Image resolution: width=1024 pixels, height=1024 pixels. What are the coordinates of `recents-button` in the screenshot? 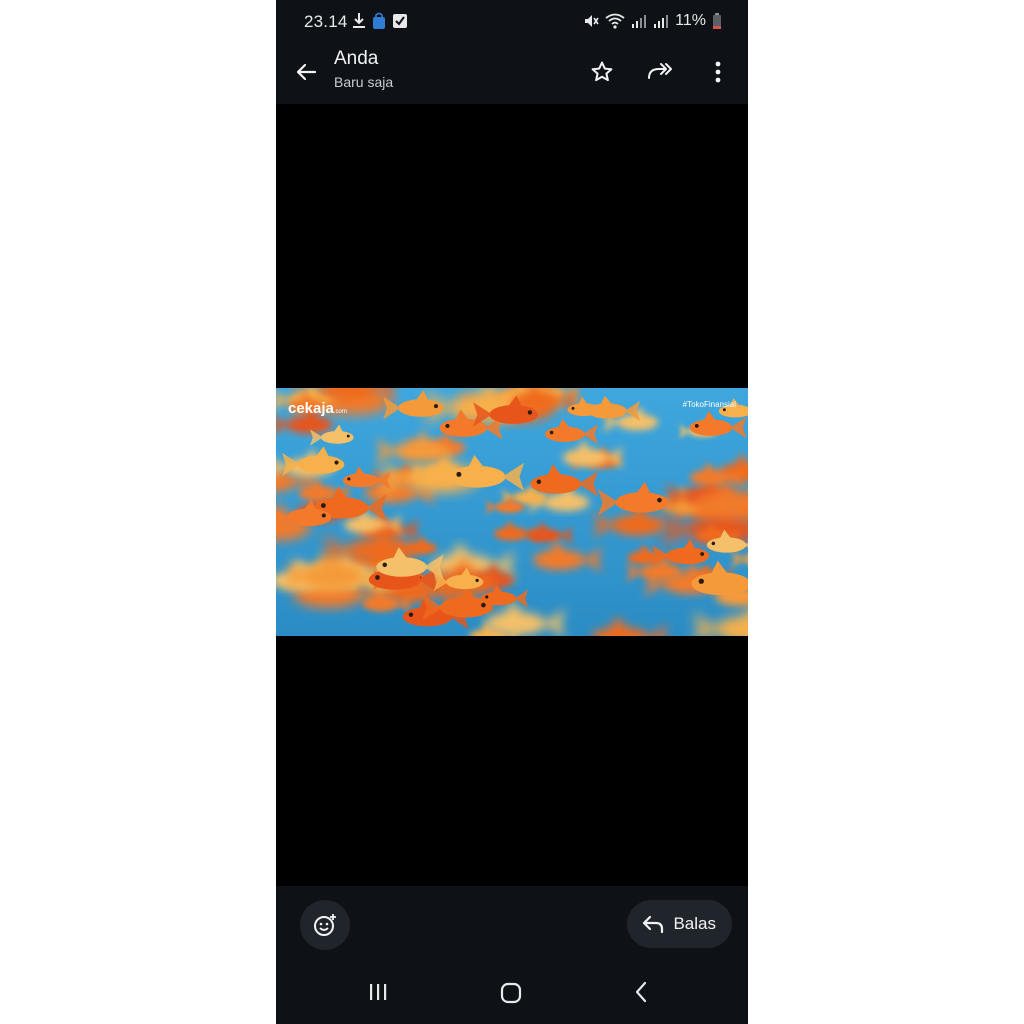 It's located at (378, 994).